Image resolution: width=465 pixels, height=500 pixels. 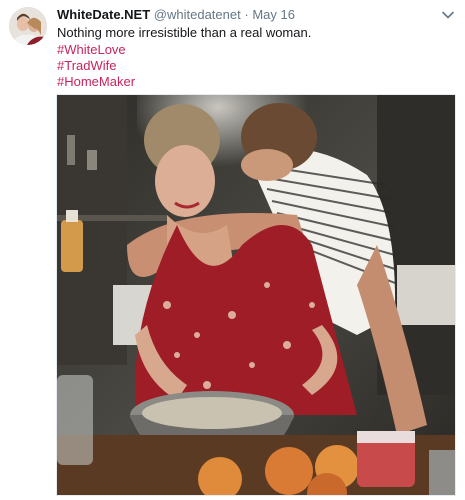 What do you see at coordinates (86, 65) in the screenshot?
I see `hashtag-link: #TradWife` at bounding box center [86, 65].